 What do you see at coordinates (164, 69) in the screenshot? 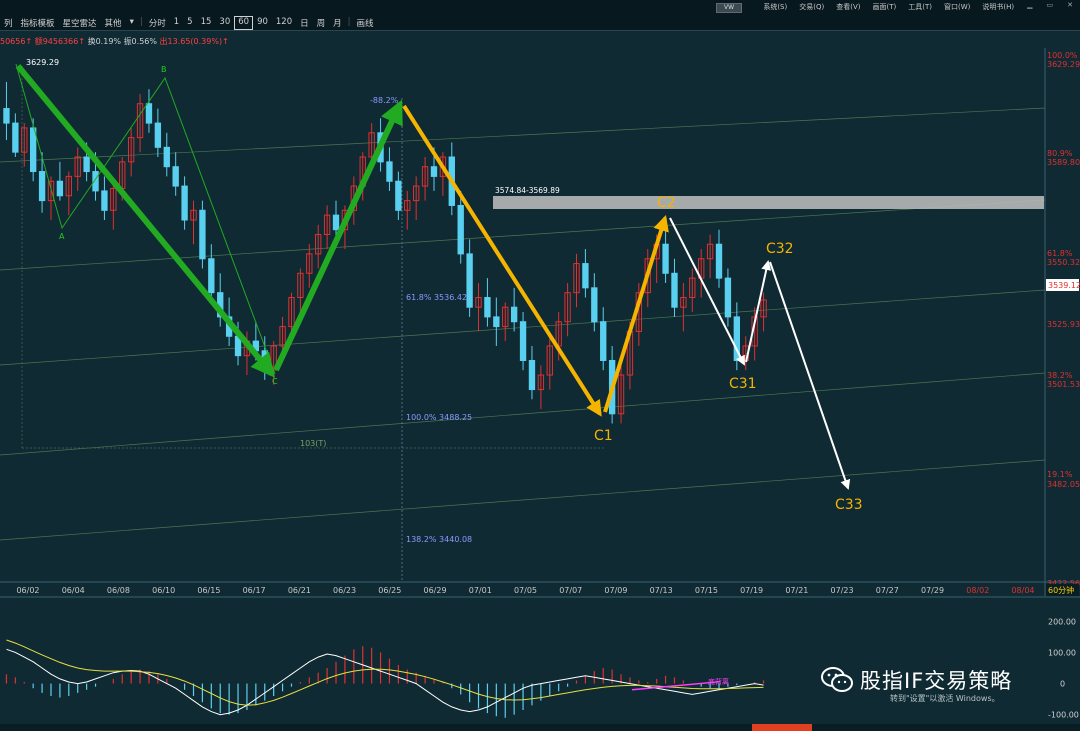
I see `wave-label-b: B` at bounding box center [164, 69].